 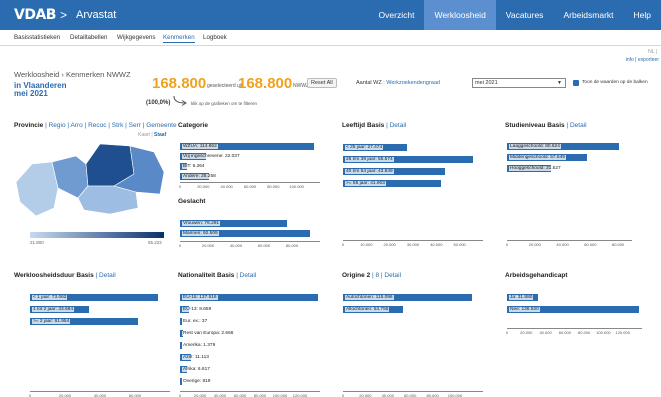 What do you see at coordinates (264, 245) in the screenshot?
I see `tick-geslacht-3: 60.000` at bounding box center [264, 245].